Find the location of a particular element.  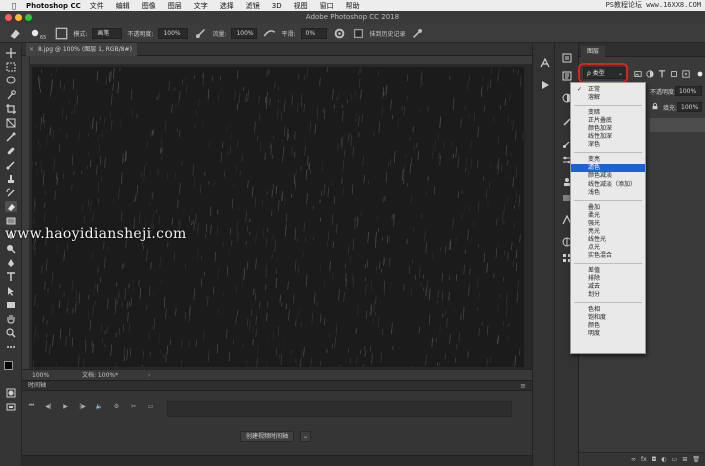

blend-mode-option: 强光 is located at coordinates (608, 224).